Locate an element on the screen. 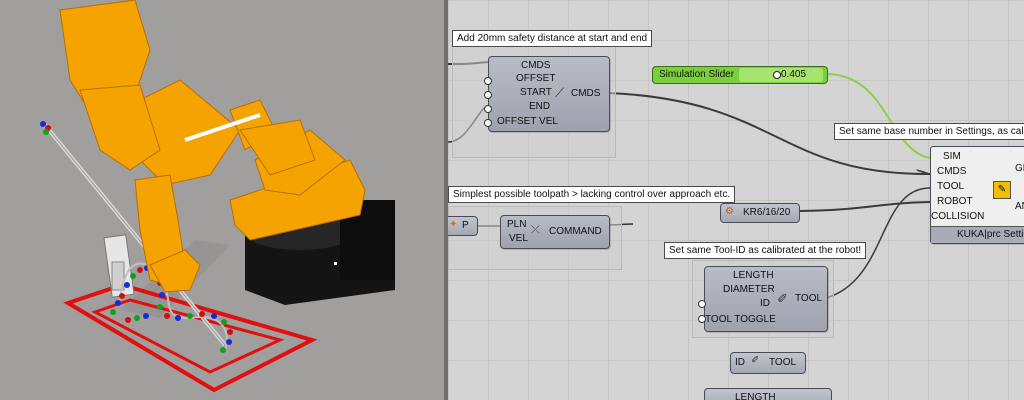 This screenshot has width=1024, height=400. input-end: END is located at coordinates (539, 106).